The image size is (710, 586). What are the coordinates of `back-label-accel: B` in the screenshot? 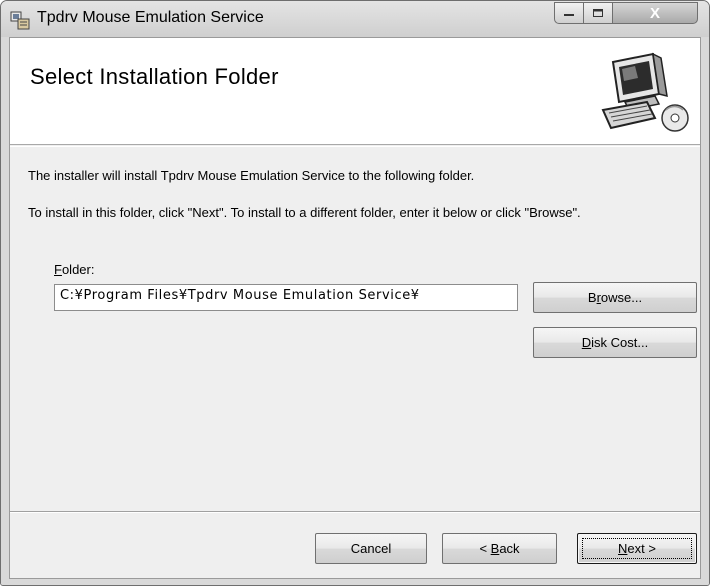 It's located at (495, 548).